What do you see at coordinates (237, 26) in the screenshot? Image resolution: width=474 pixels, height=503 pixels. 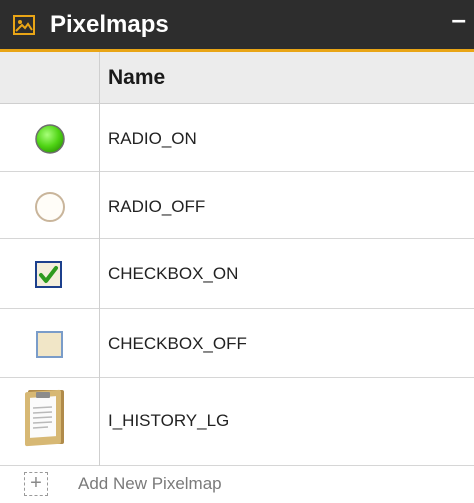 I see `panel-header: Pixelmaps –` at bounding box center [237, 26].